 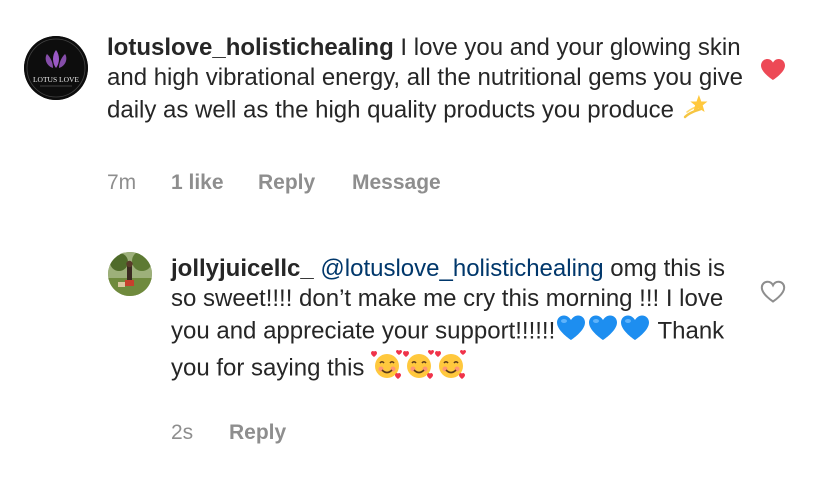 I want to click on avatar: LOTUS LOVE, so click(x=56, y=68).